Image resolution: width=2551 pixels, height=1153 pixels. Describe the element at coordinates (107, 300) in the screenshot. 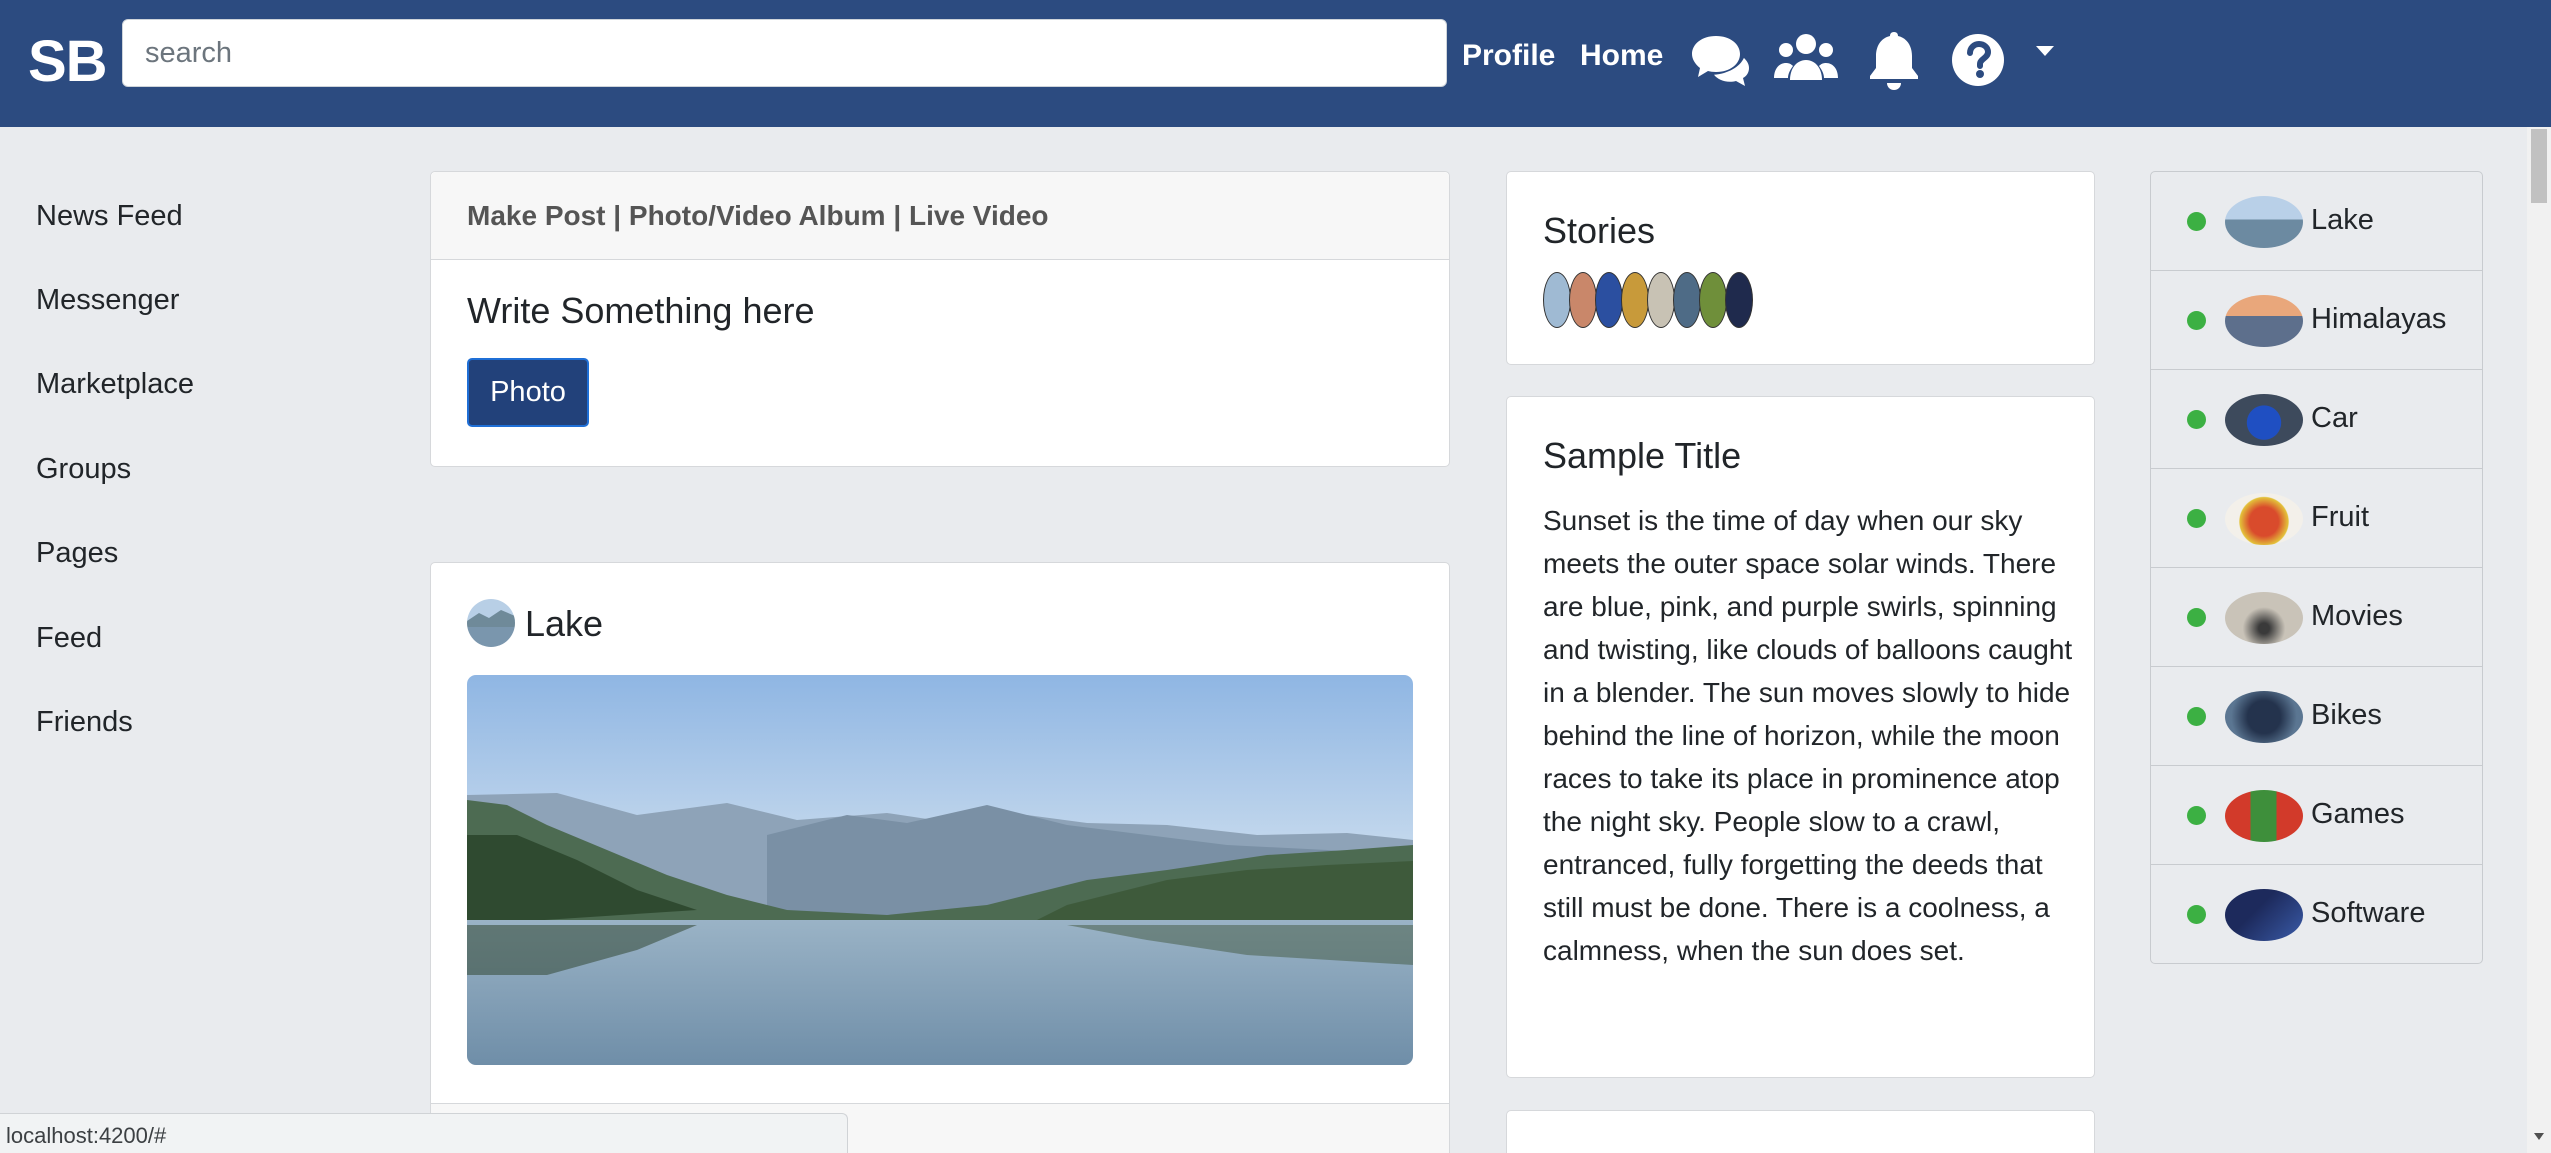

I see `sidebar-item-messenger: Messenger` at that location.